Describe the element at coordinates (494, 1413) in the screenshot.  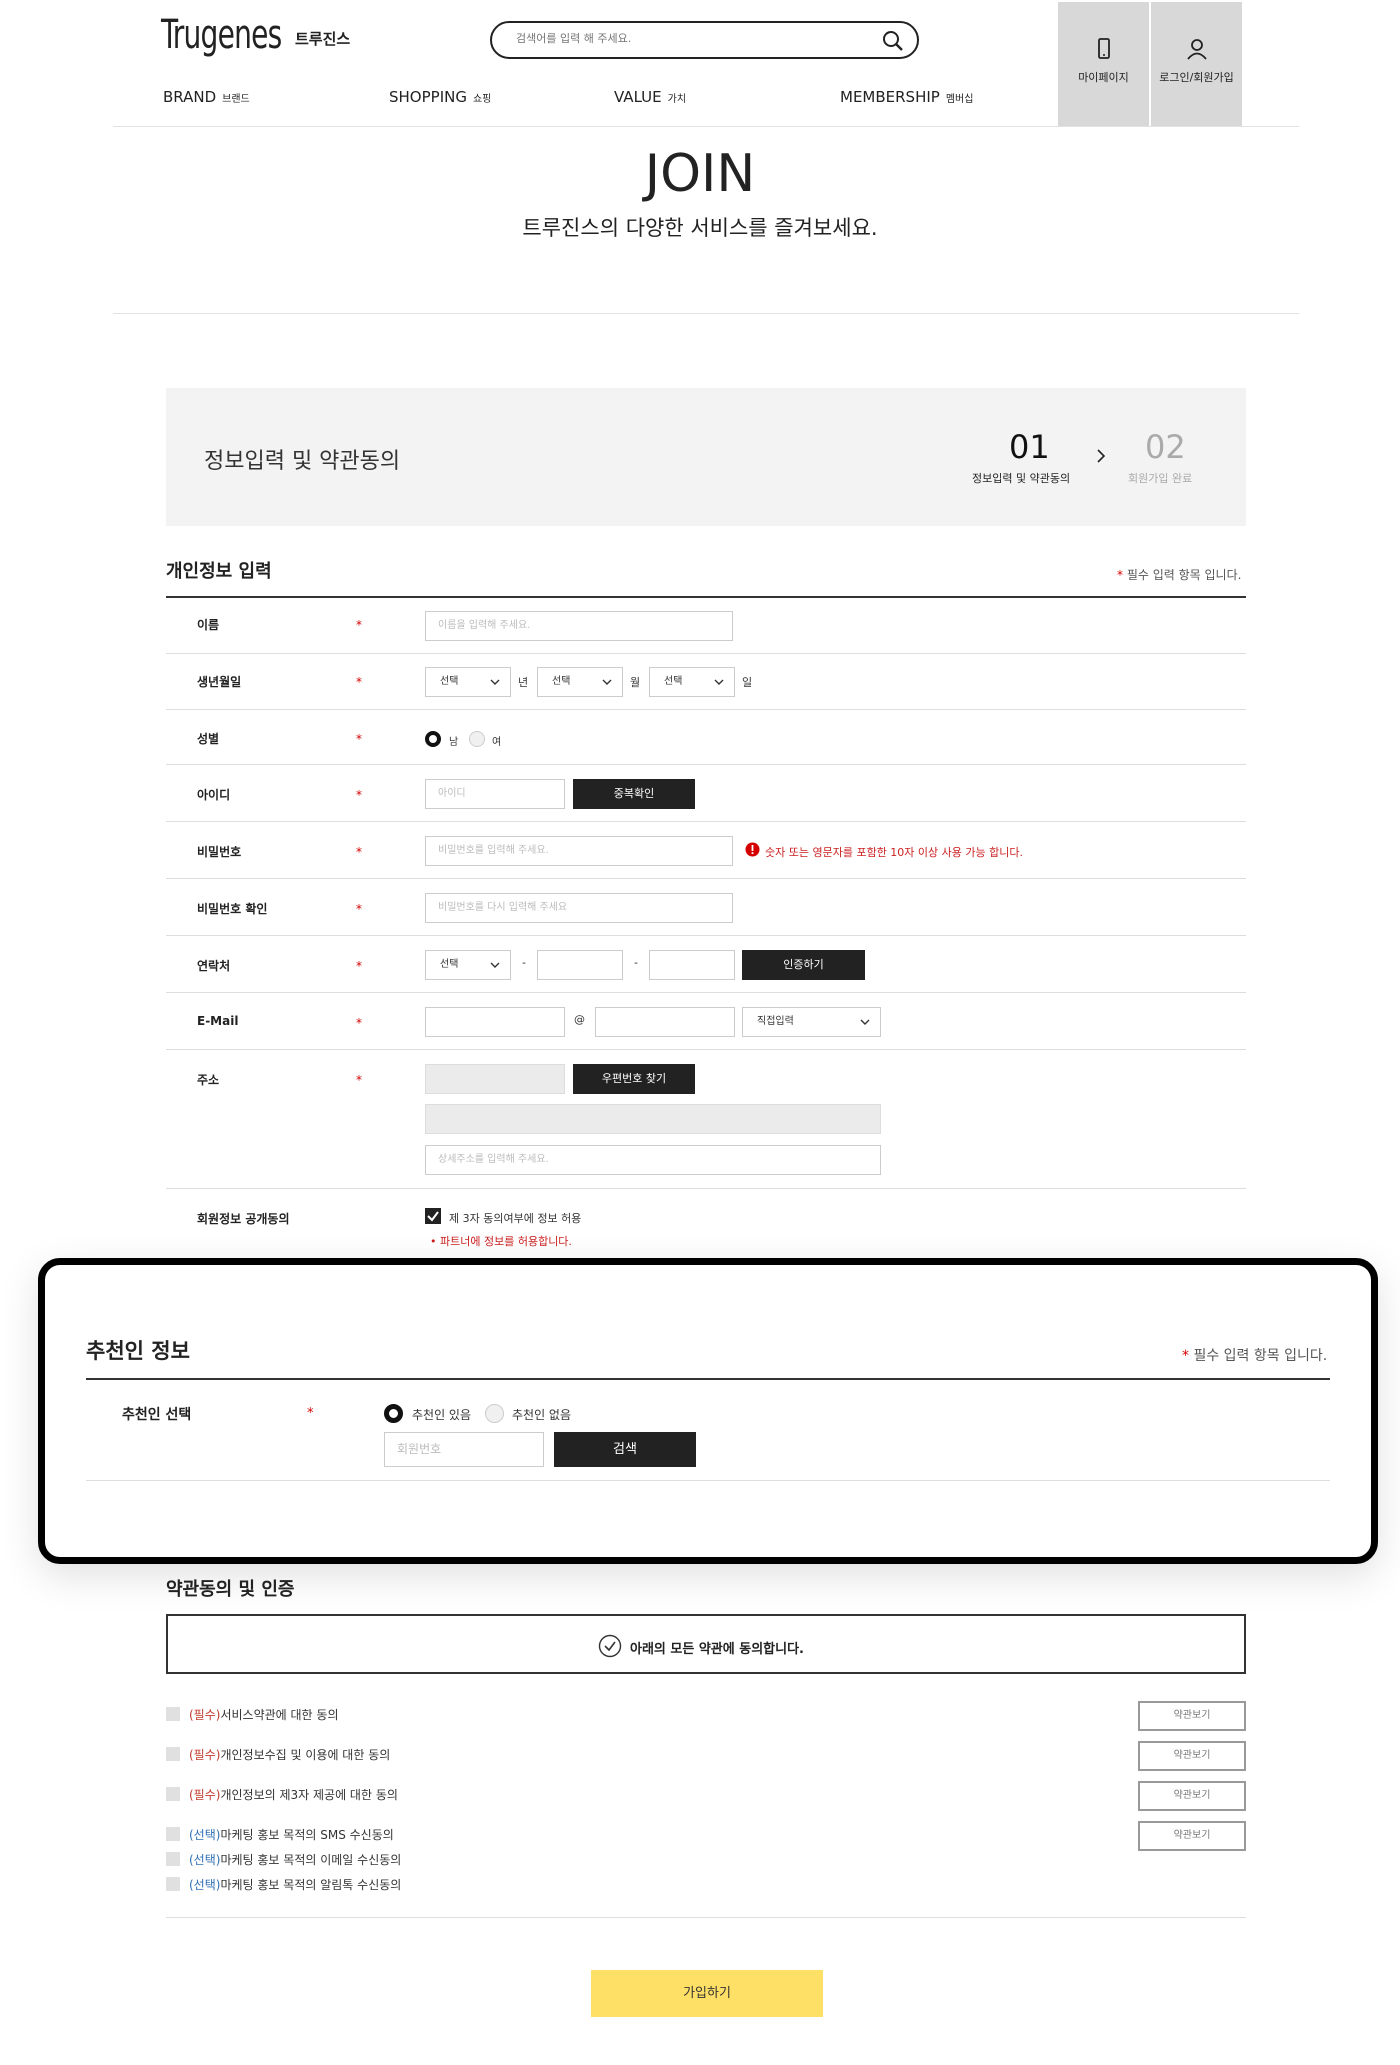
I see `referral-no-radio` at that location.